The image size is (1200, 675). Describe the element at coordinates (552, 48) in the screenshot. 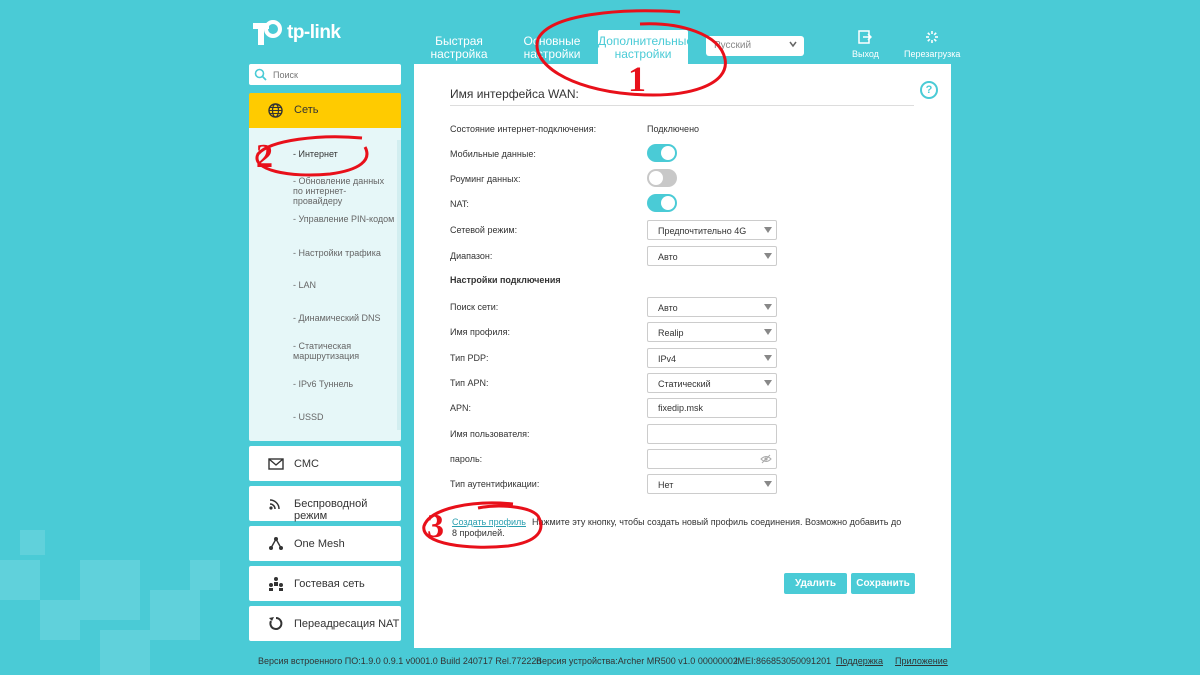

I see `tab-basic-settings: Основные настройки` at that location.